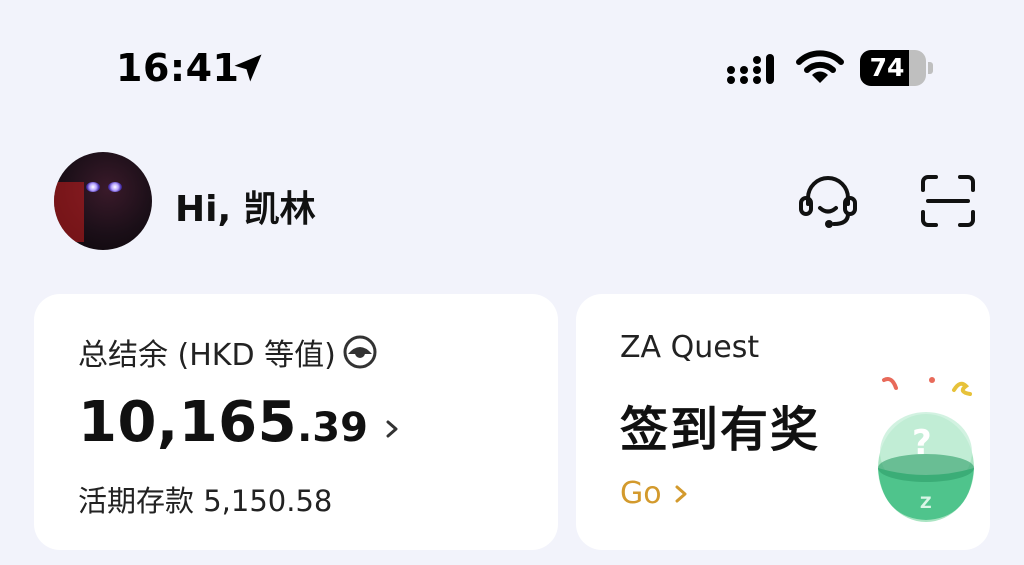  I want to click on balance-amount: 10,165 .39, so click(240, 422).